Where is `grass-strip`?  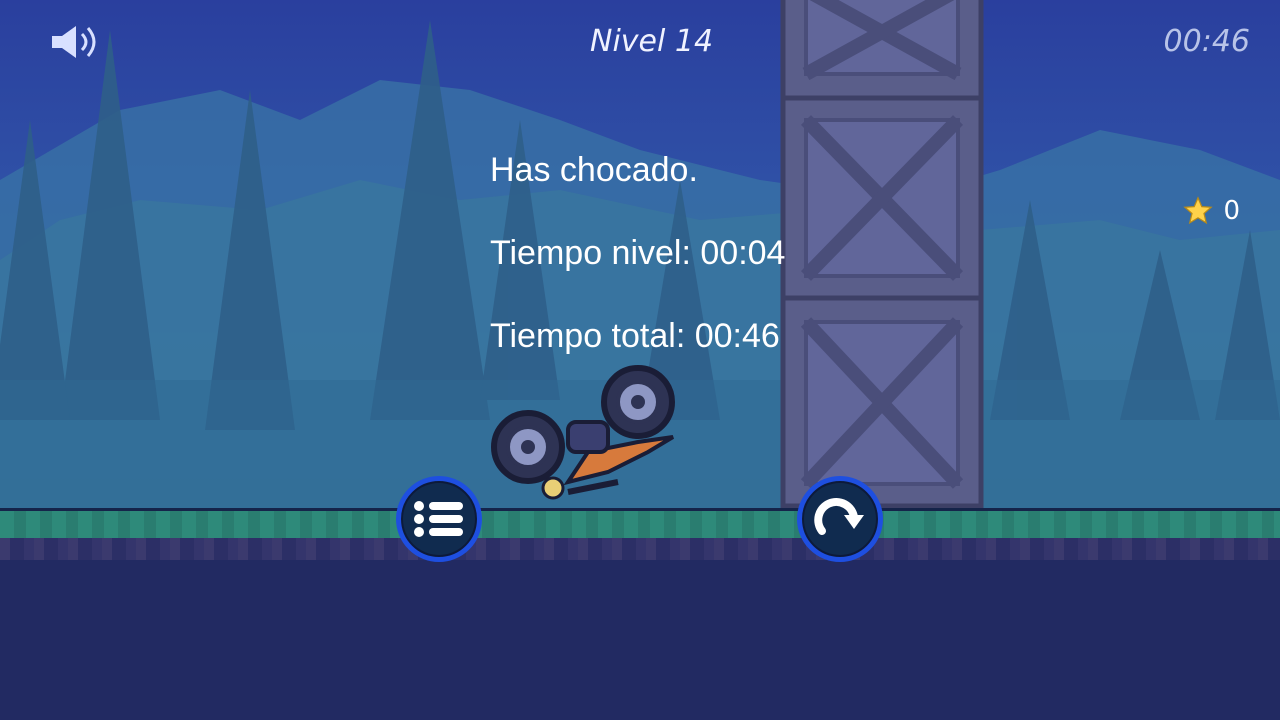
grass-strip is located at coordinates (640, 524).